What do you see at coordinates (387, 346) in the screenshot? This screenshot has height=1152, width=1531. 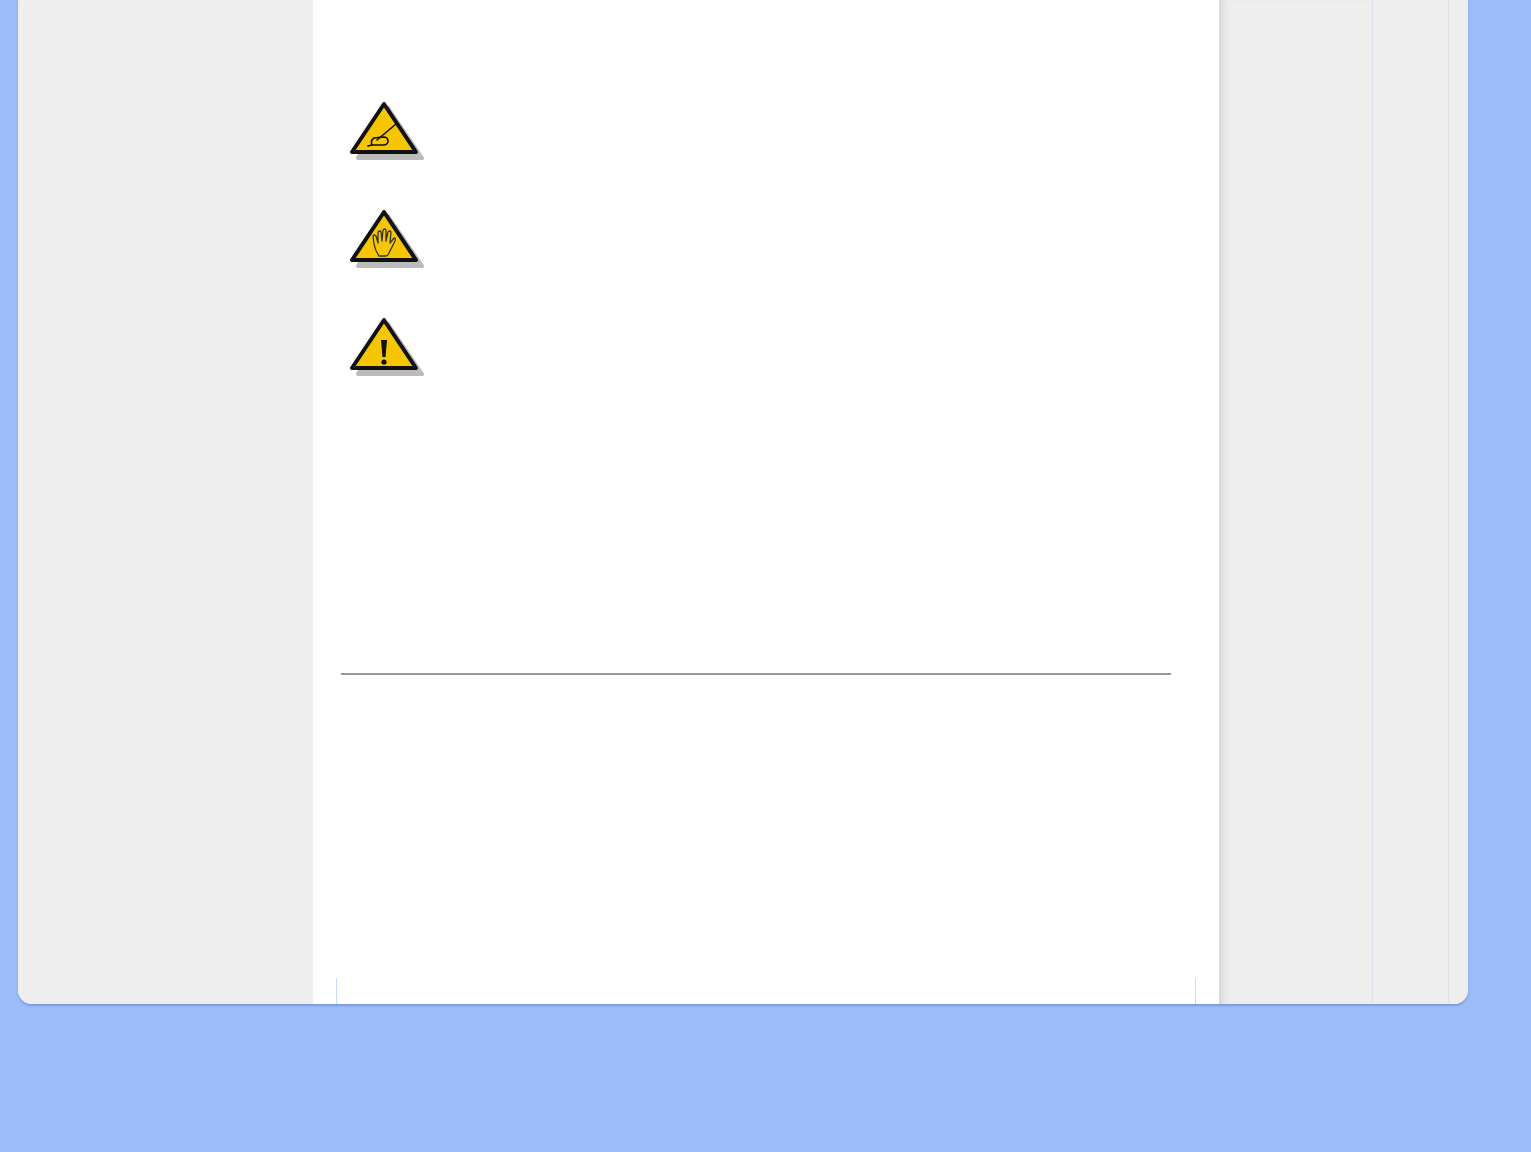 I see `exclamation-warning-icon` at bounding box center [387, 346].